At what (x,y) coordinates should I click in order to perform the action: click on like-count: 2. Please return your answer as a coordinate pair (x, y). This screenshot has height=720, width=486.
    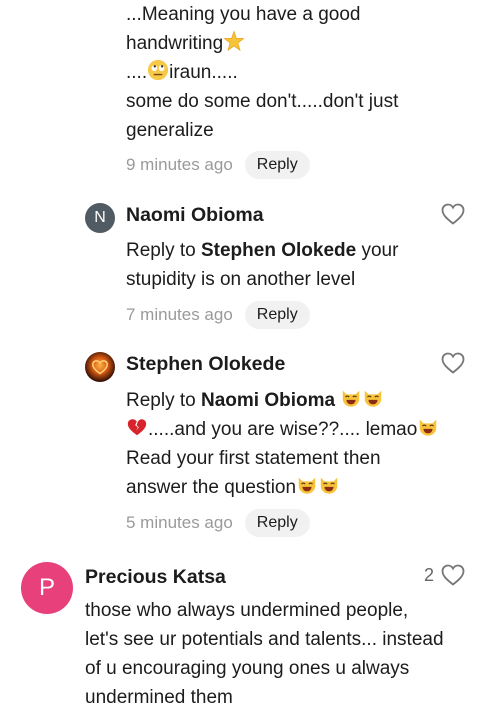
    Looking at the image, I should click on (429, 575).